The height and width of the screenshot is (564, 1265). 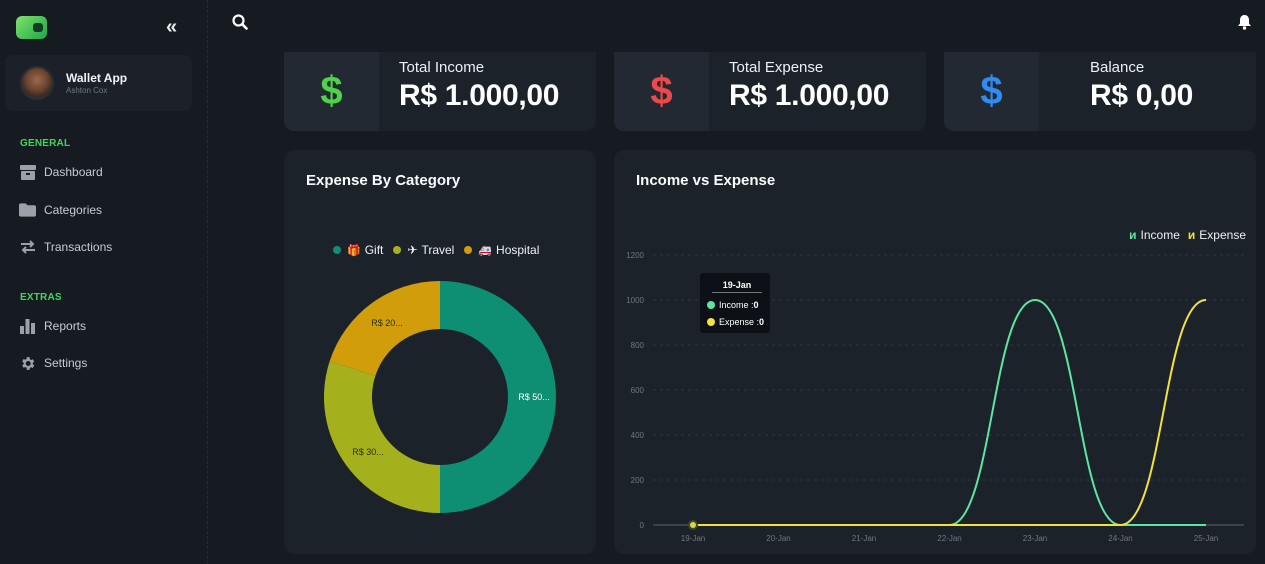 I want to click on x-tick-label: 25-Jan, so click(x=1206, y=538).